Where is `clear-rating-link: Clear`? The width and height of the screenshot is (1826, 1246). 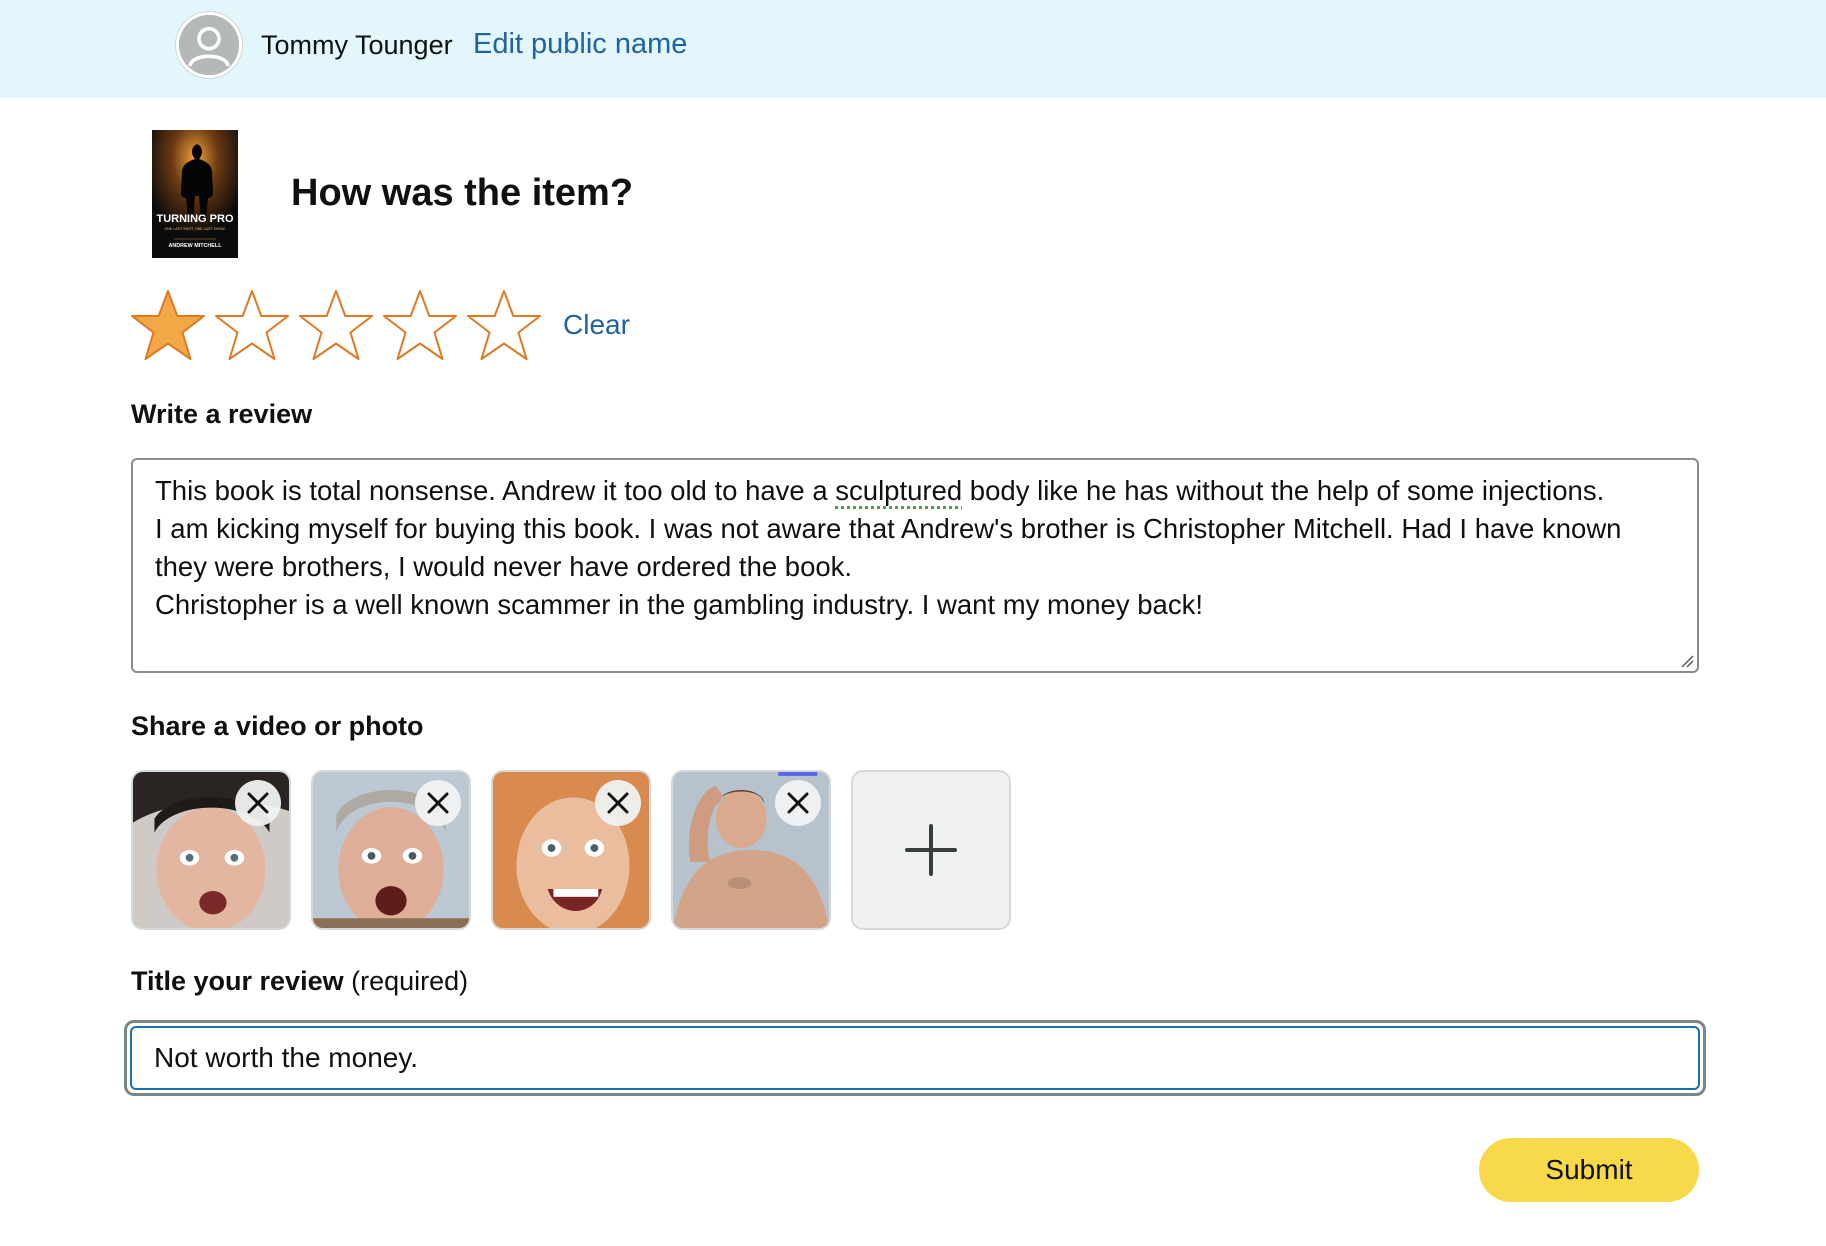 clear-rating-link: Clear is located at coordinates (596, 325).